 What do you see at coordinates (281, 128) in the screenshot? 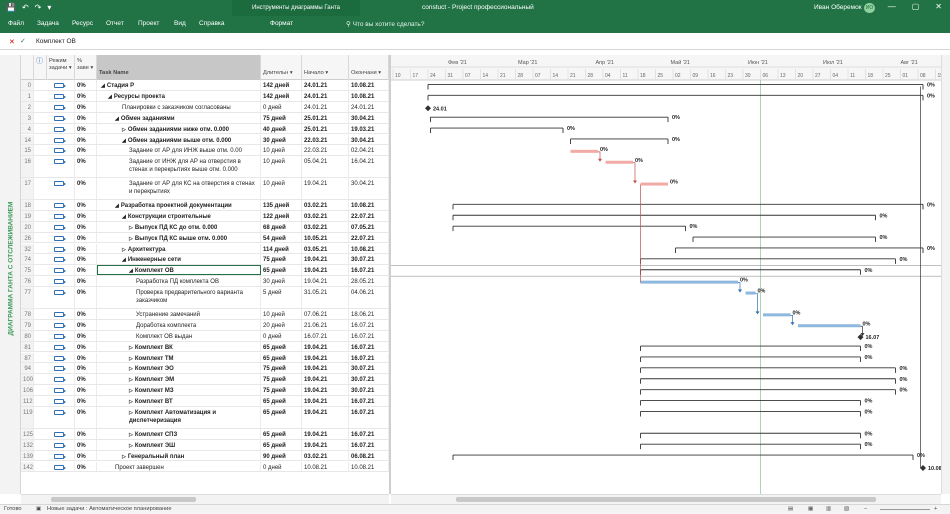
I see `duration: 40 дней` at bounding box center [281, 128].